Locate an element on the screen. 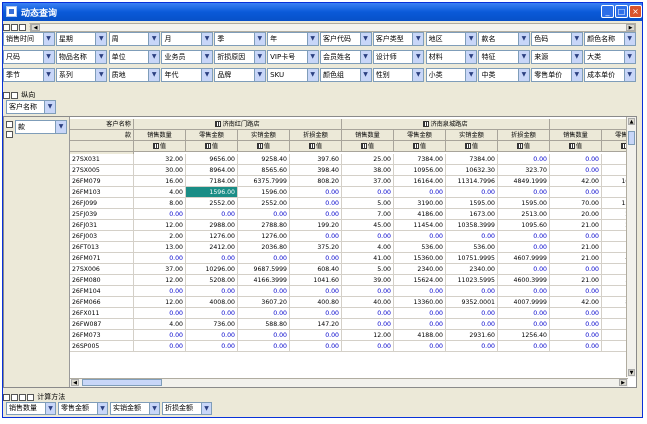  value-header: 值 is located at coordinates (212, 146).